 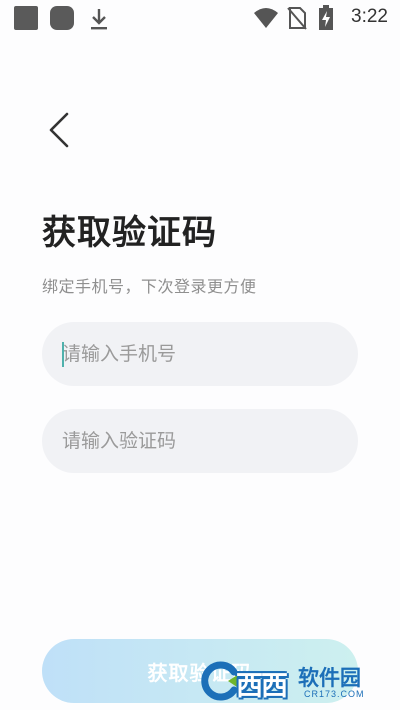 I want to click on code-field, so click(x=200, y=441).